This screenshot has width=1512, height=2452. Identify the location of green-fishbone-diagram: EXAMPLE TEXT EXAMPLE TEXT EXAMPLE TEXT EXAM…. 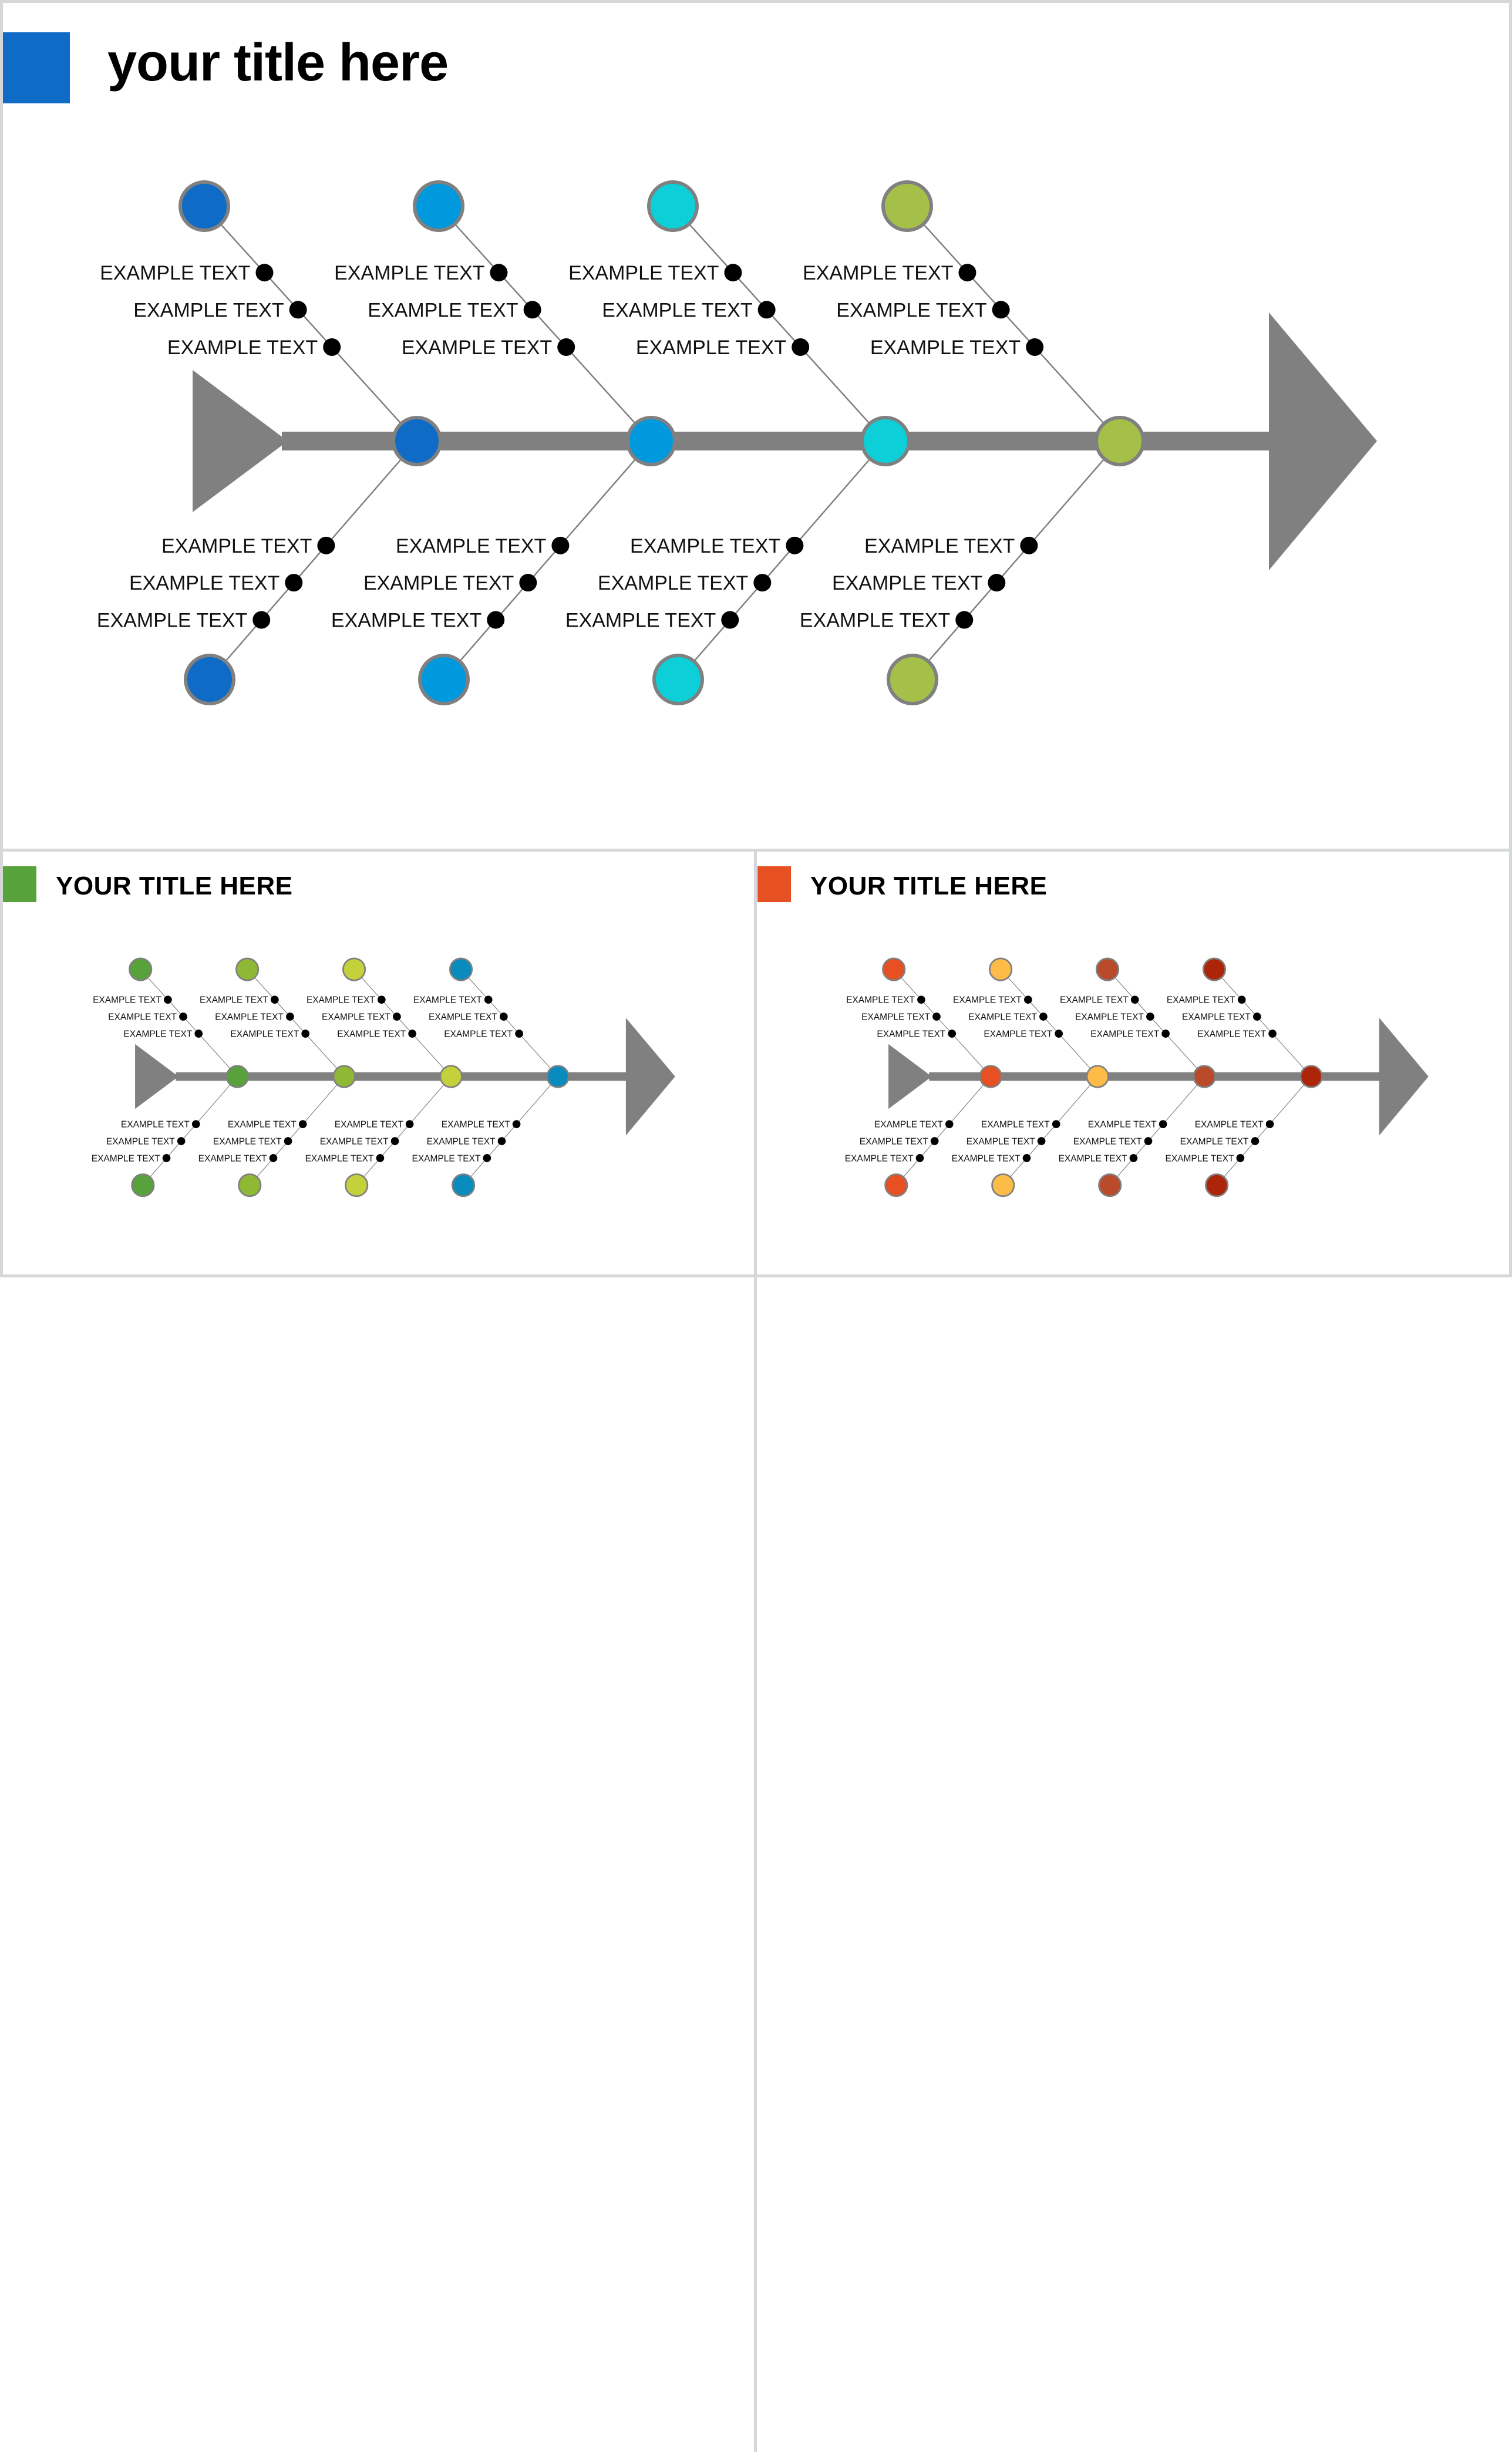
(383, 1077).